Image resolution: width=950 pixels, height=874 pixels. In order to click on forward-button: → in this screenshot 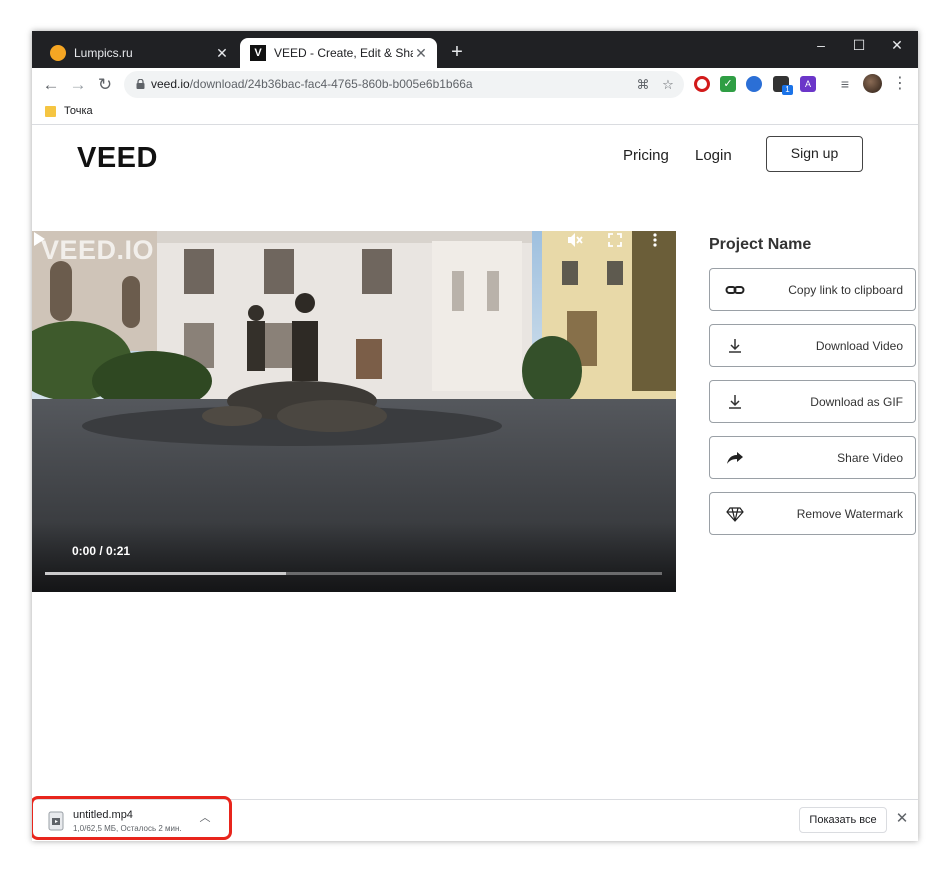, I will do `click(78, 85)`.